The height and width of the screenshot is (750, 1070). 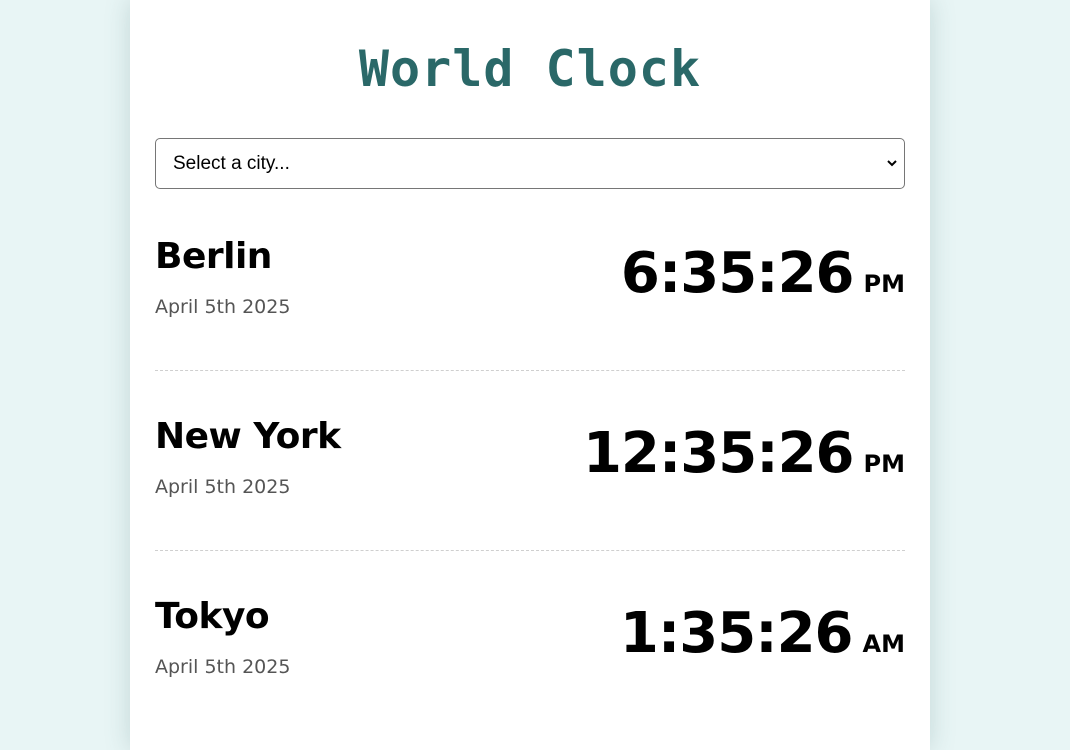 I want to click on city-name: Berlin, so click(x=213, y=256).